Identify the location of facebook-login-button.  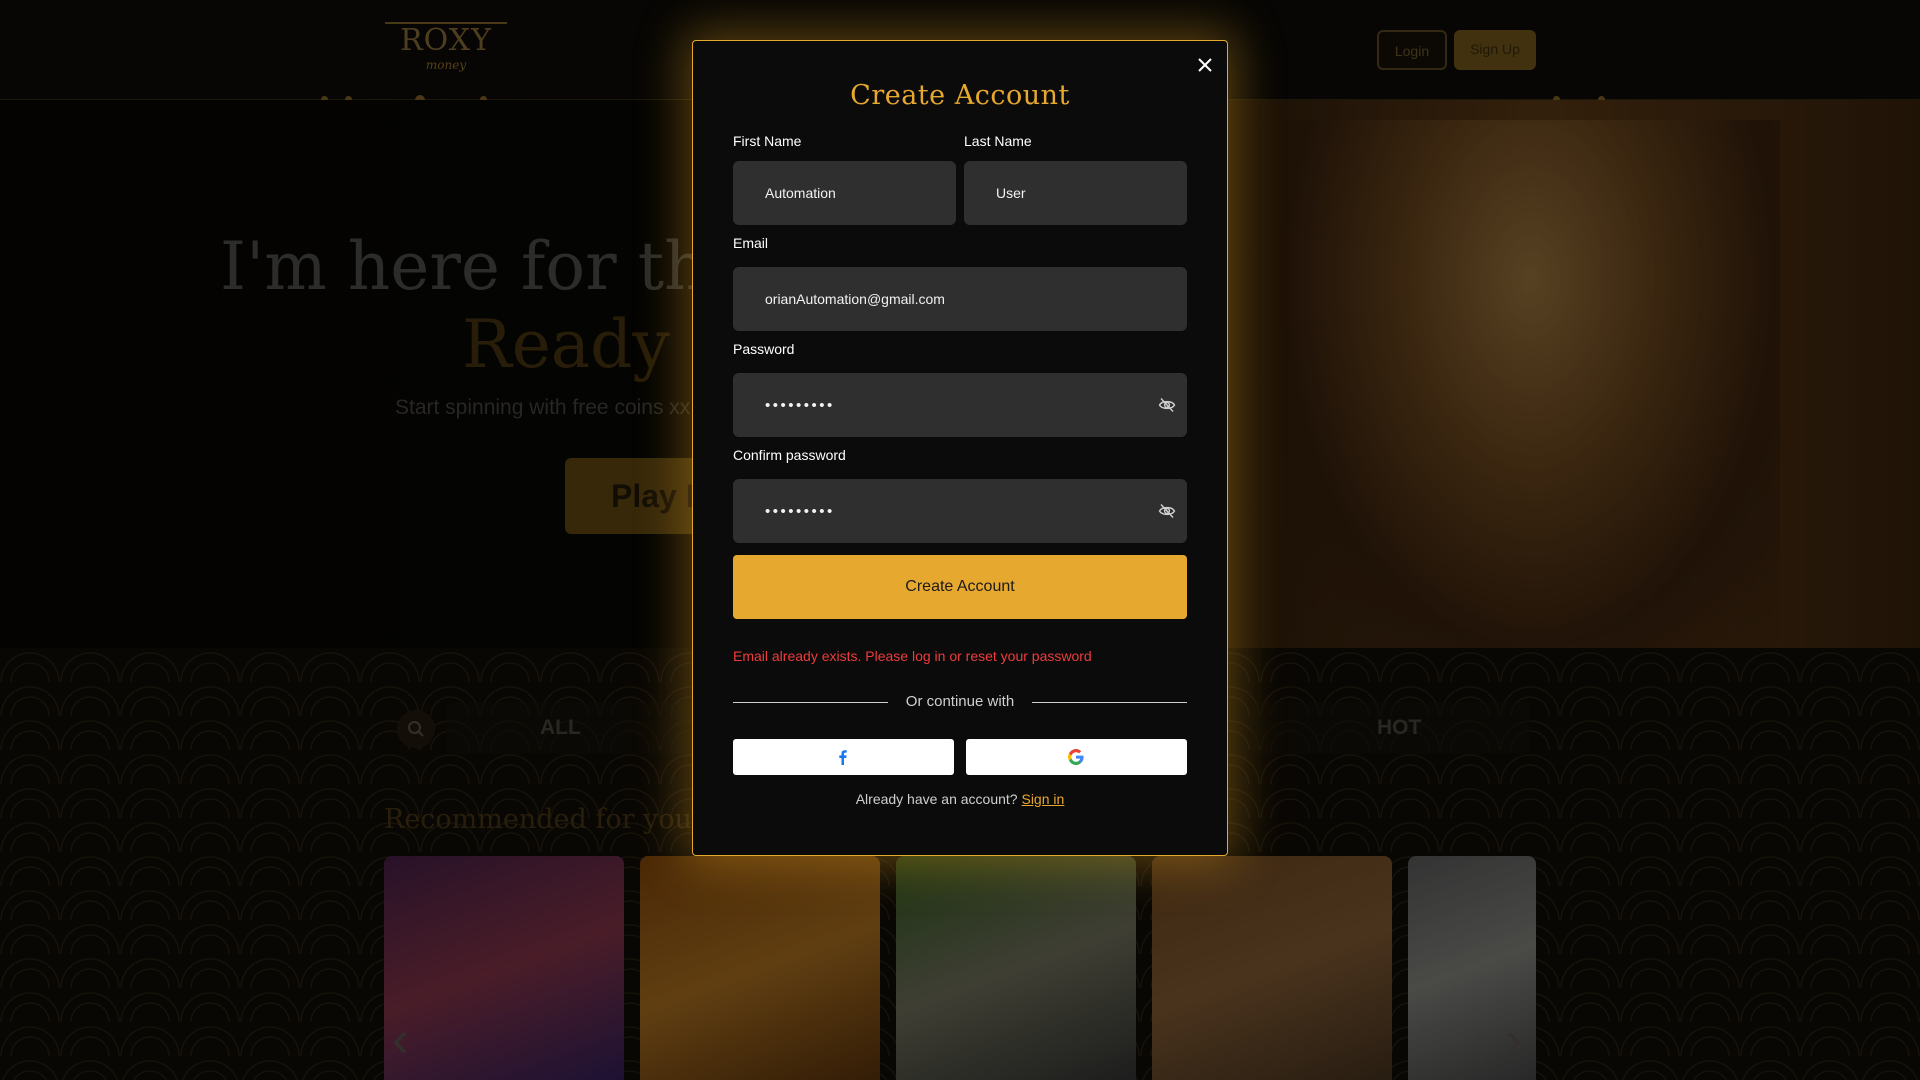
(843, 757).